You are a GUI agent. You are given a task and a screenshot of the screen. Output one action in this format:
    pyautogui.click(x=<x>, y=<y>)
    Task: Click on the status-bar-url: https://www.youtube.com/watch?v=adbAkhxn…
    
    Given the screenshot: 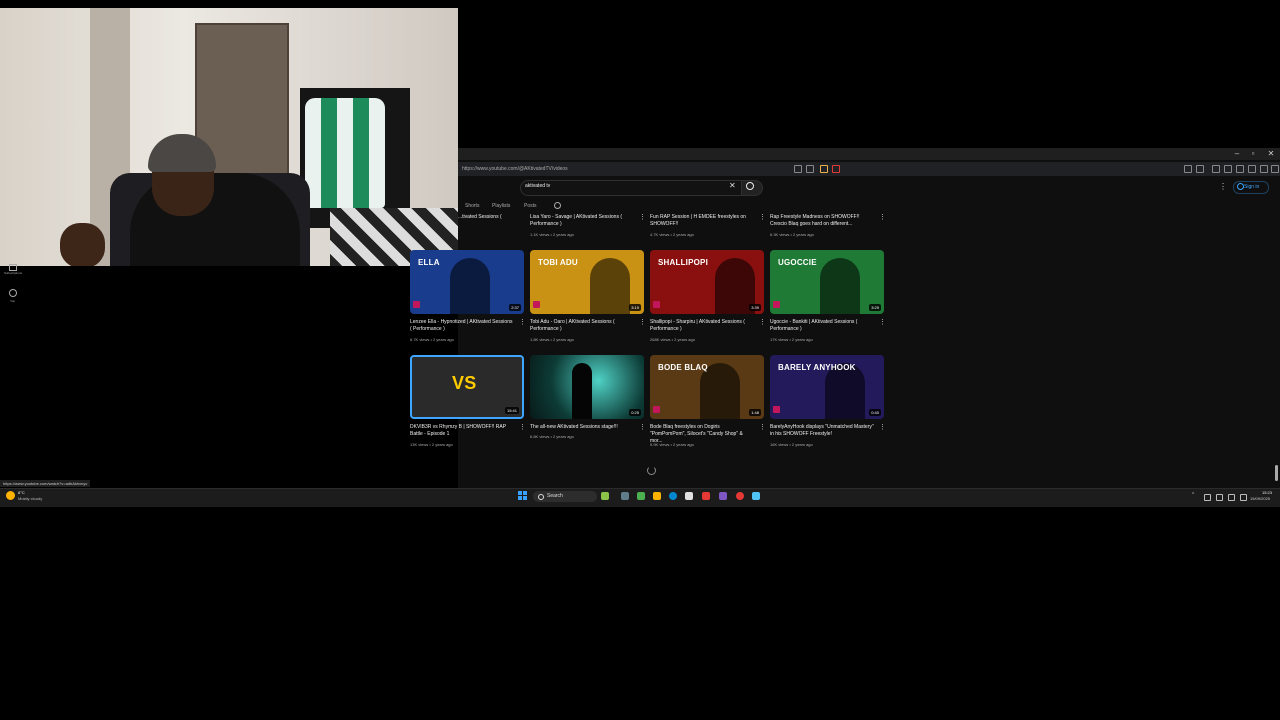 What is the action you would take?
    pyautogui.click(x=45, y=483)
    